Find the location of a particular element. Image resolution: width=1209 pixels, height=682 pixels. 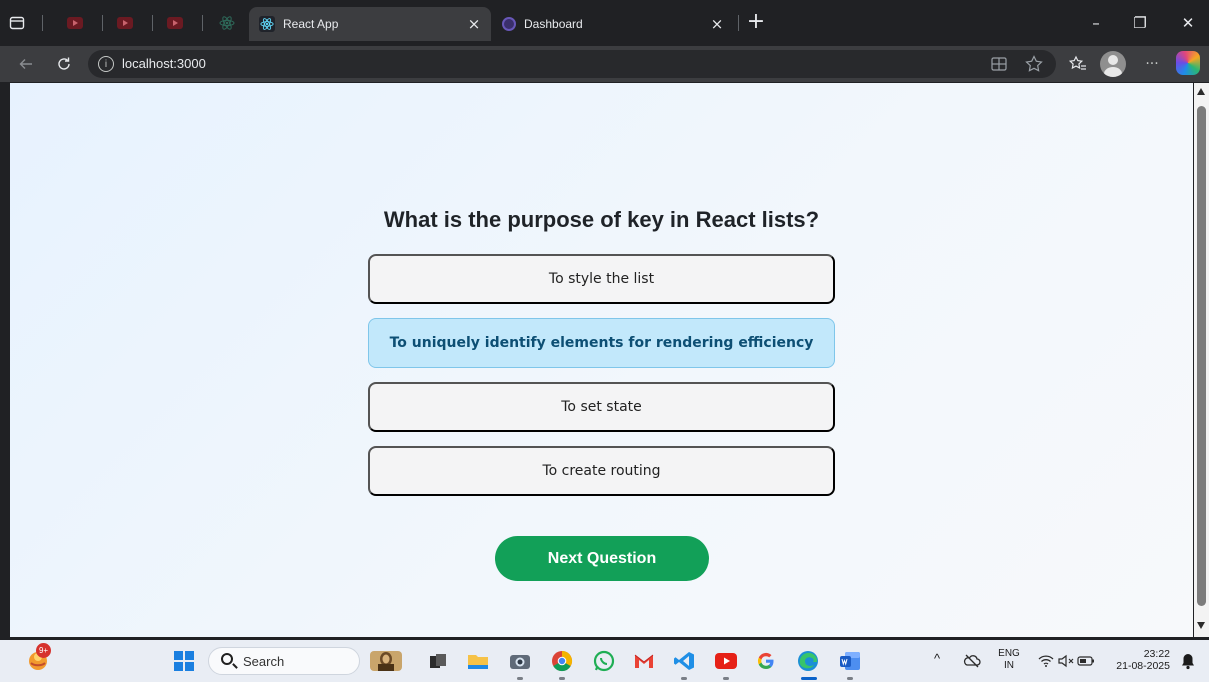

date-text: 21-08-2025 is located at coordinates (1143, 666).